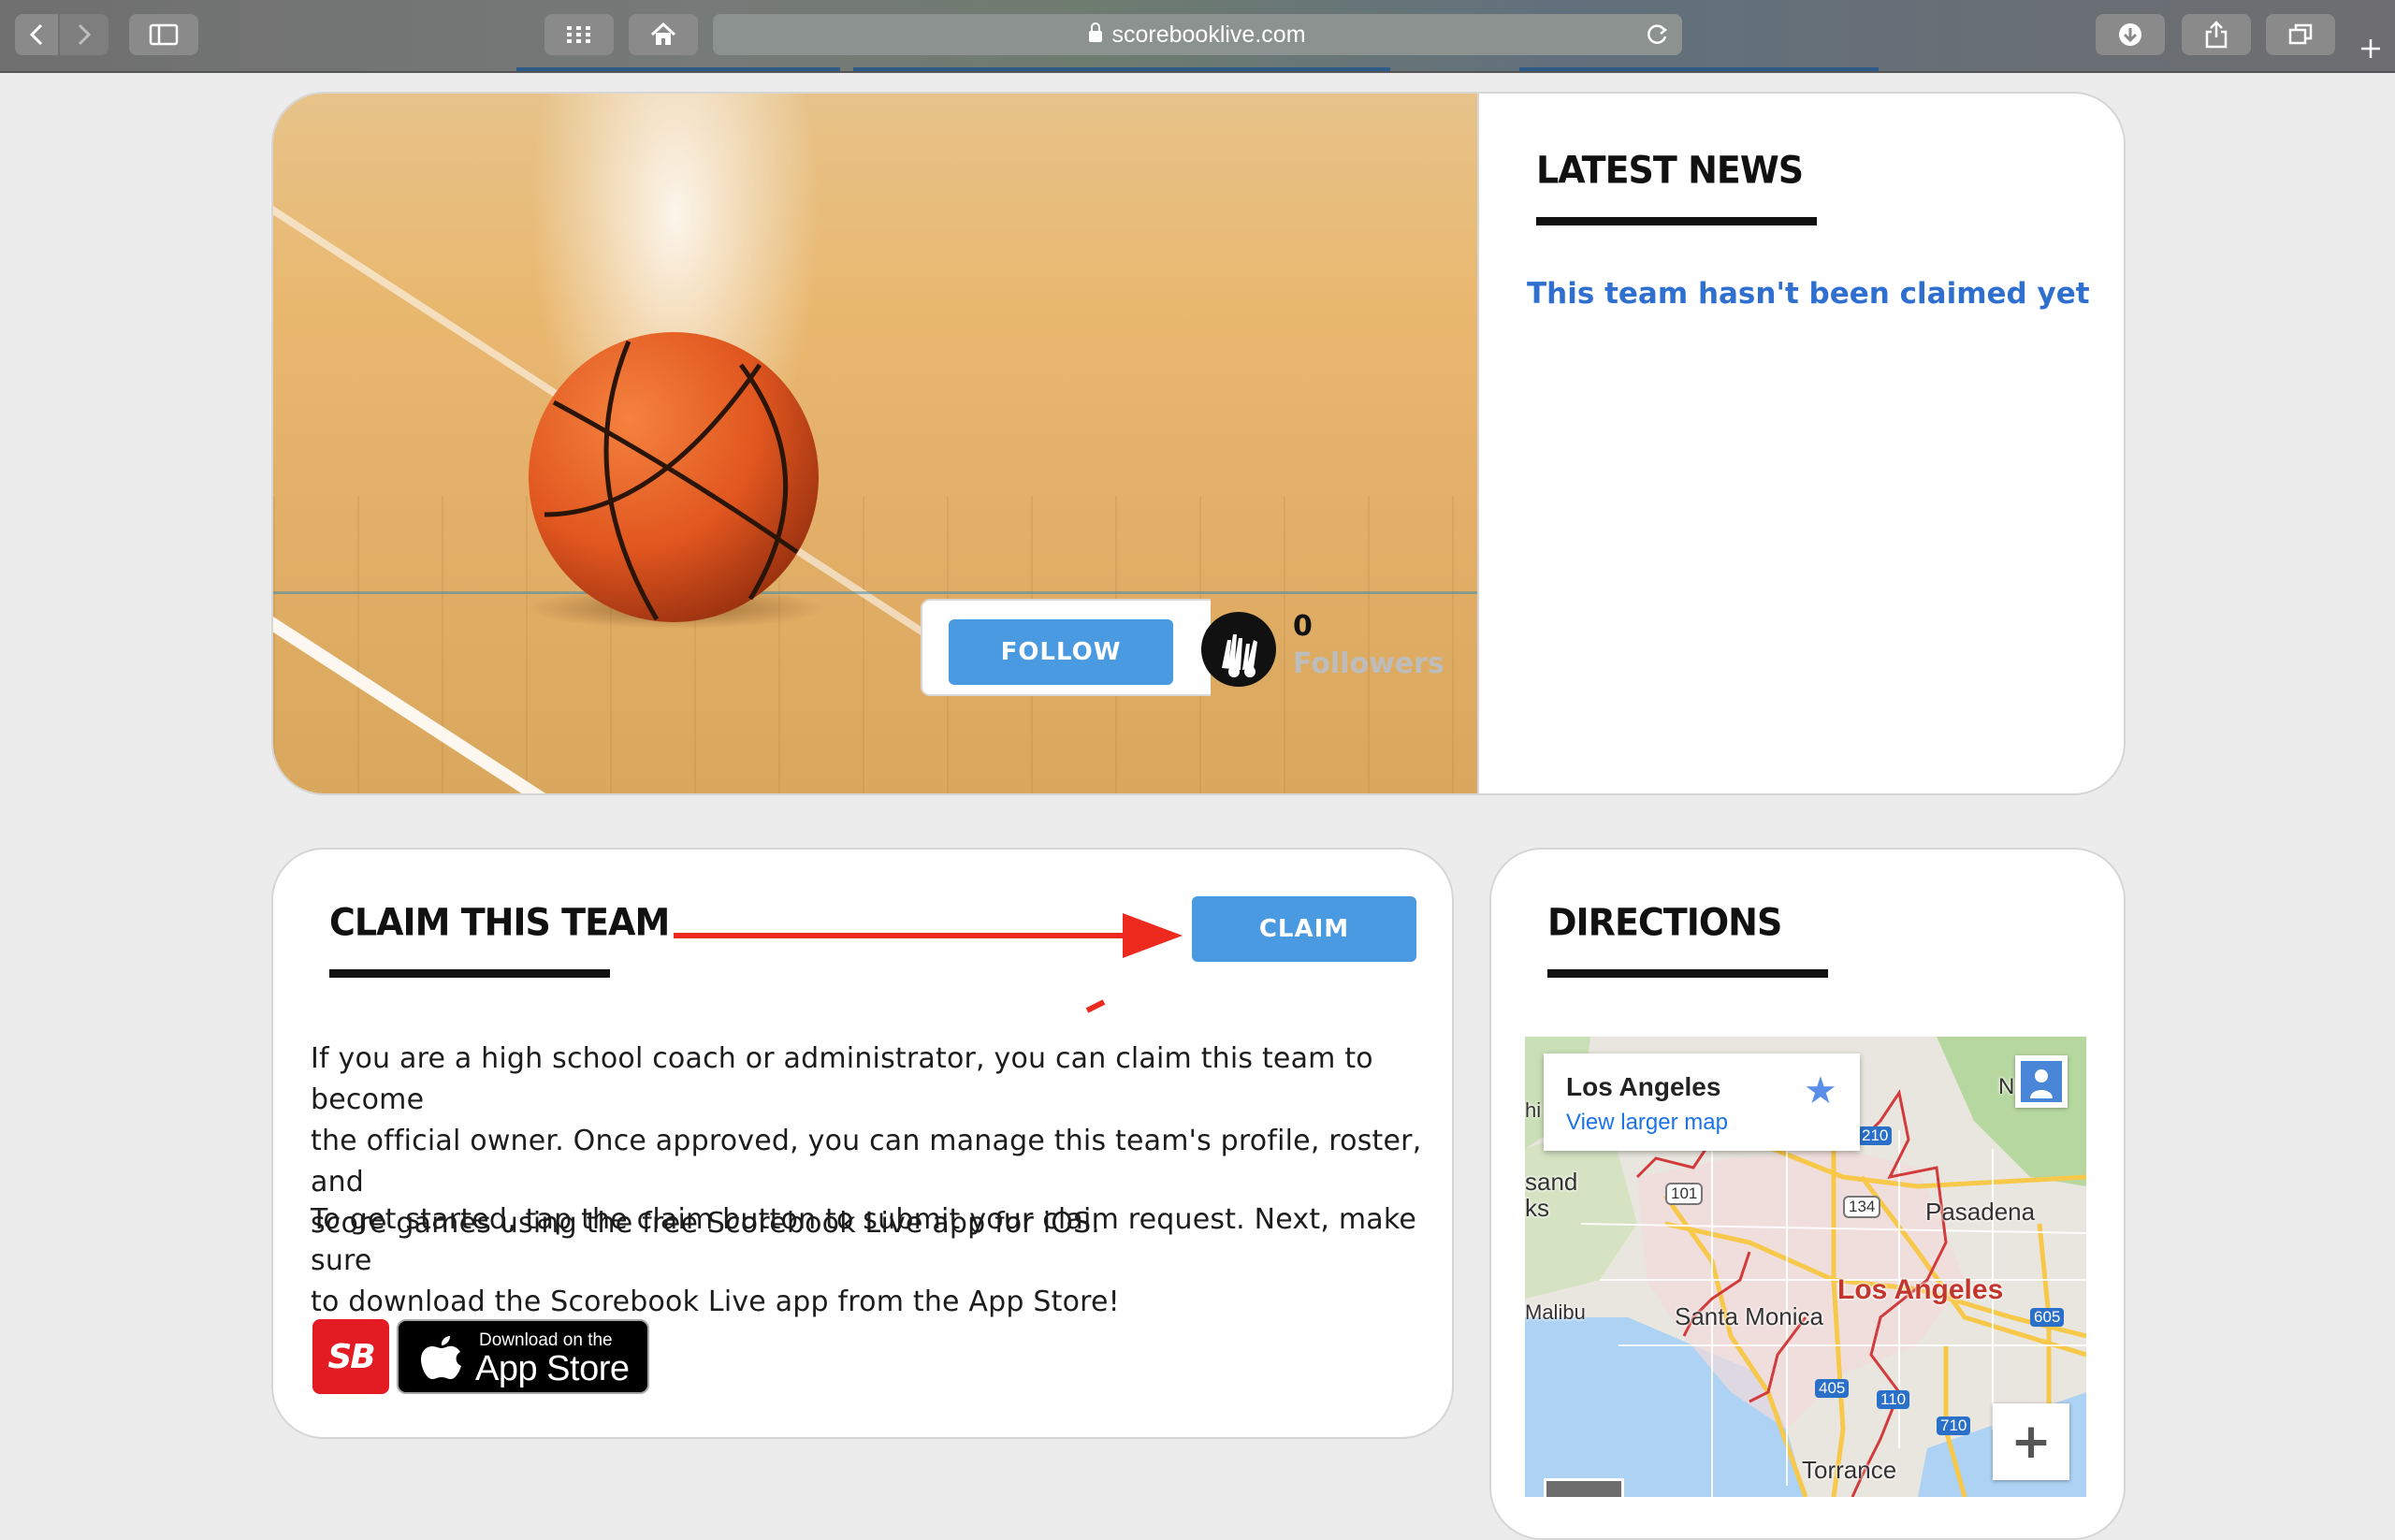 Image resolution: width=2395 pixels, height=1540 pixels. What do you see at coordinates (875, 592) in the screenshot?
I see `court-line` at bounding box center [875, 592].